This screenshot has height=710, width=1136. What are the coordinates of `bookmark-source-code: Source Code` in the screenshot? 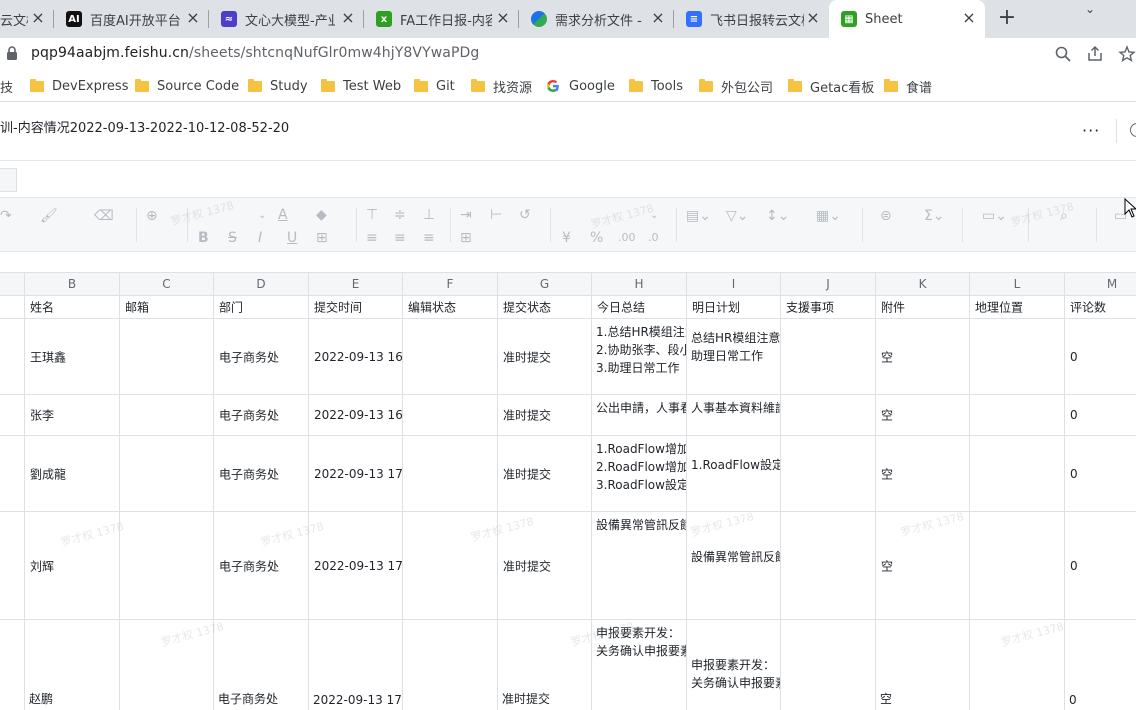 It's located at (187, 86).